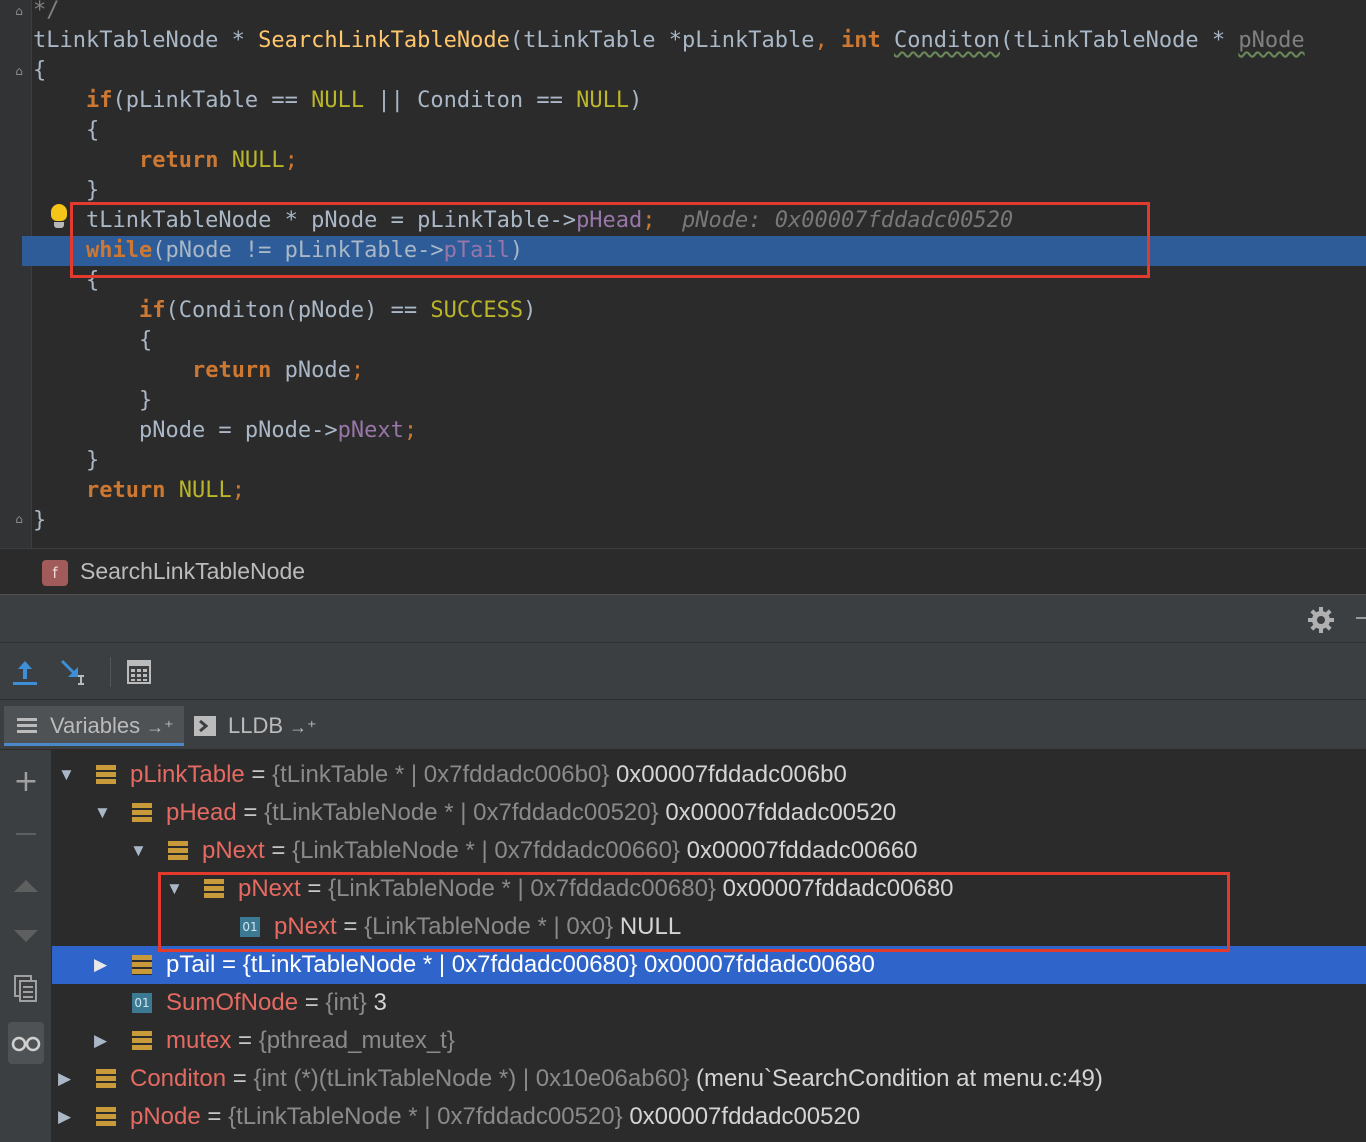  I want to click on variable-type: {LinkTableNode * | 0x7fddadc00680}, so click(522, 888).